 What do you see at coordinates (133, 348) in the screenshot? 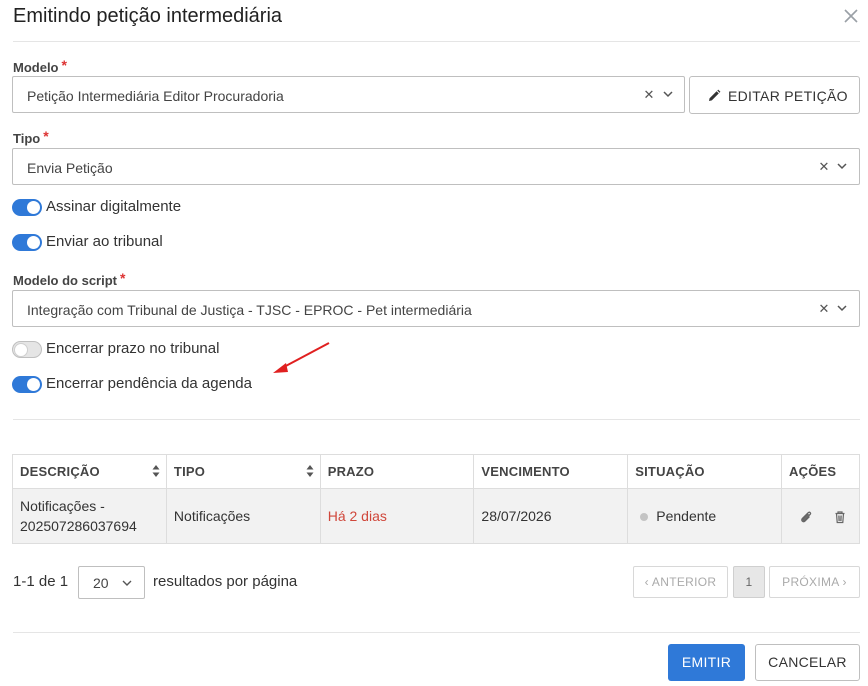
I see `encerrar-prazo-label: Encerrar prazo no tribunal` at bounding box center [133, 348].